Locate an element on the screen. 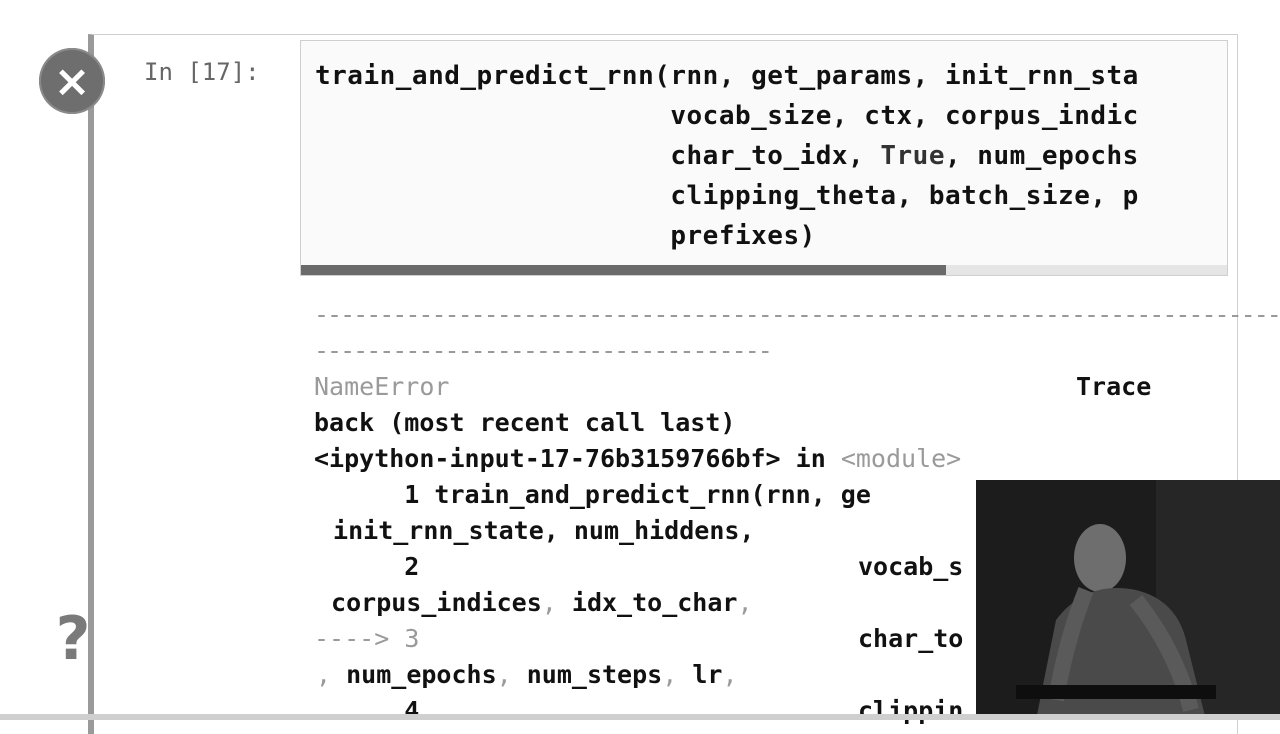 The width and height of the screenshot is (1280, 734). module-label: <module> is located at coordinates (901, 458).